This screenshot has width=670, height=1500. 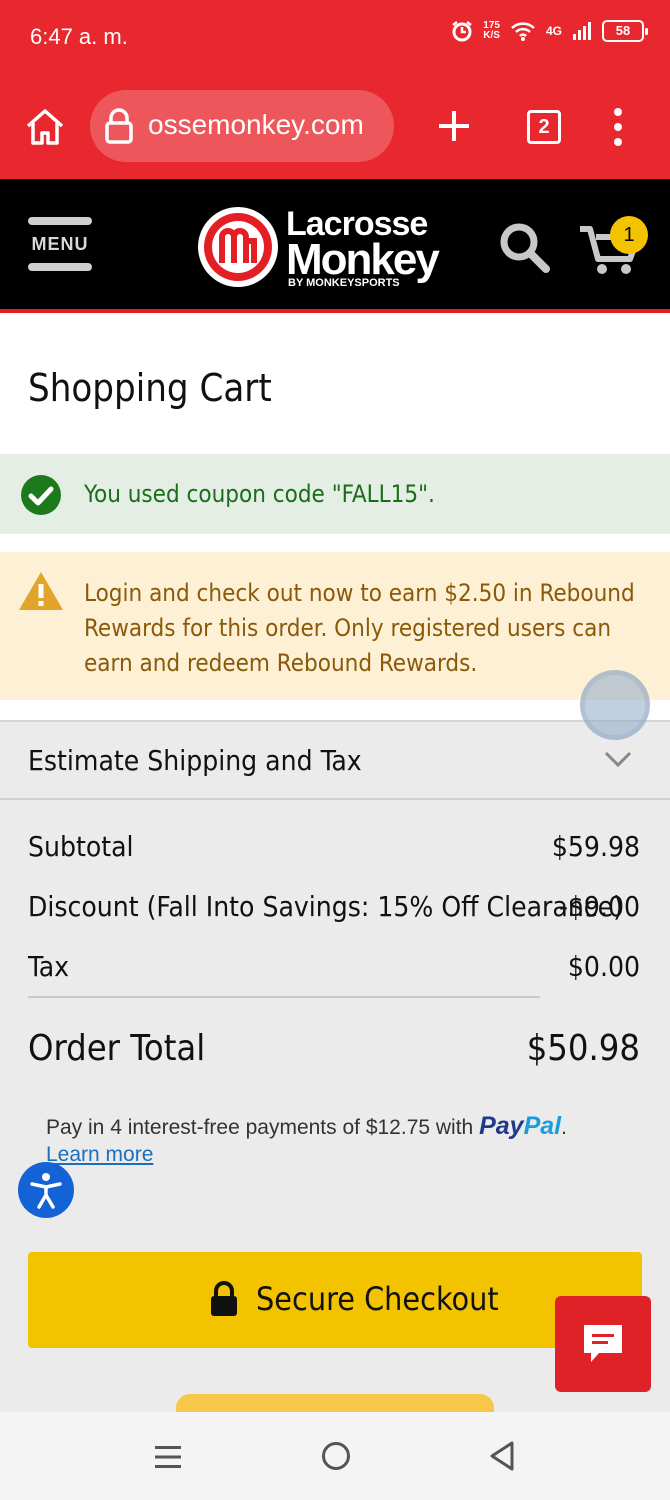 What do you see at coordinates (117, 1048) in the screenshot?
I see `order-total-label: Order Total` at bounding box center [117, 1048].